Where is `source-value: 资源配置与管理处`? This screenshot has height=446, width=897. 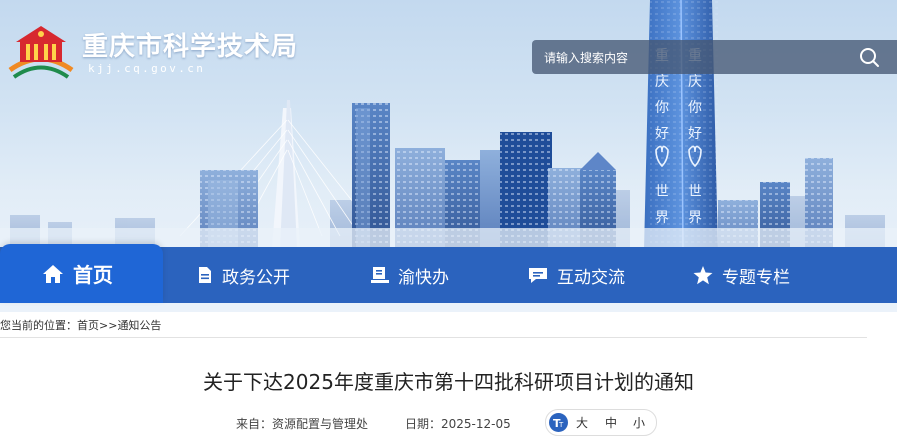
source-value: 资源配置与管理处 is located at coordinates (320, 424).